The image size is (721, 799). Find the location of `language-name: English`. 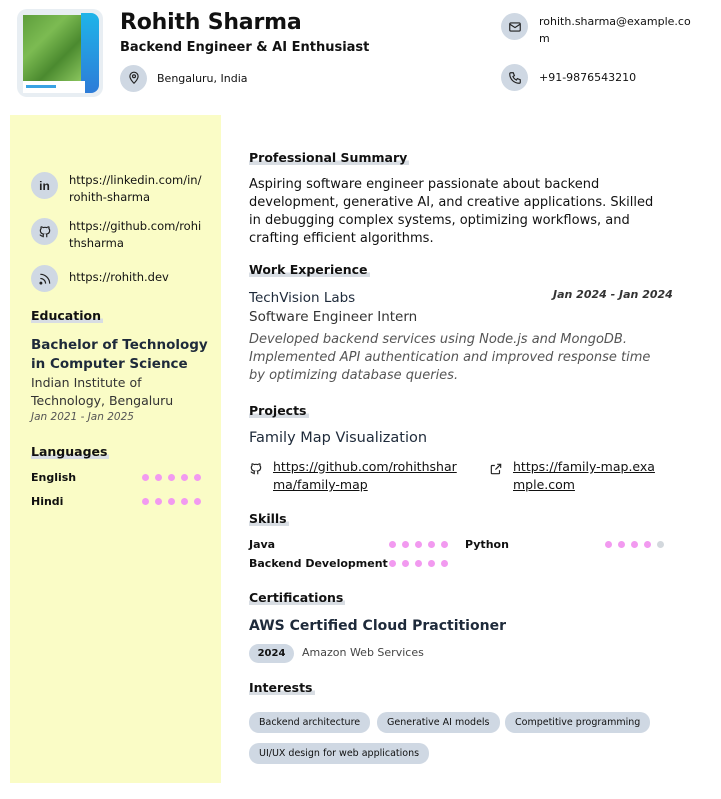

language-name: English is located at coordinates (54, 477).